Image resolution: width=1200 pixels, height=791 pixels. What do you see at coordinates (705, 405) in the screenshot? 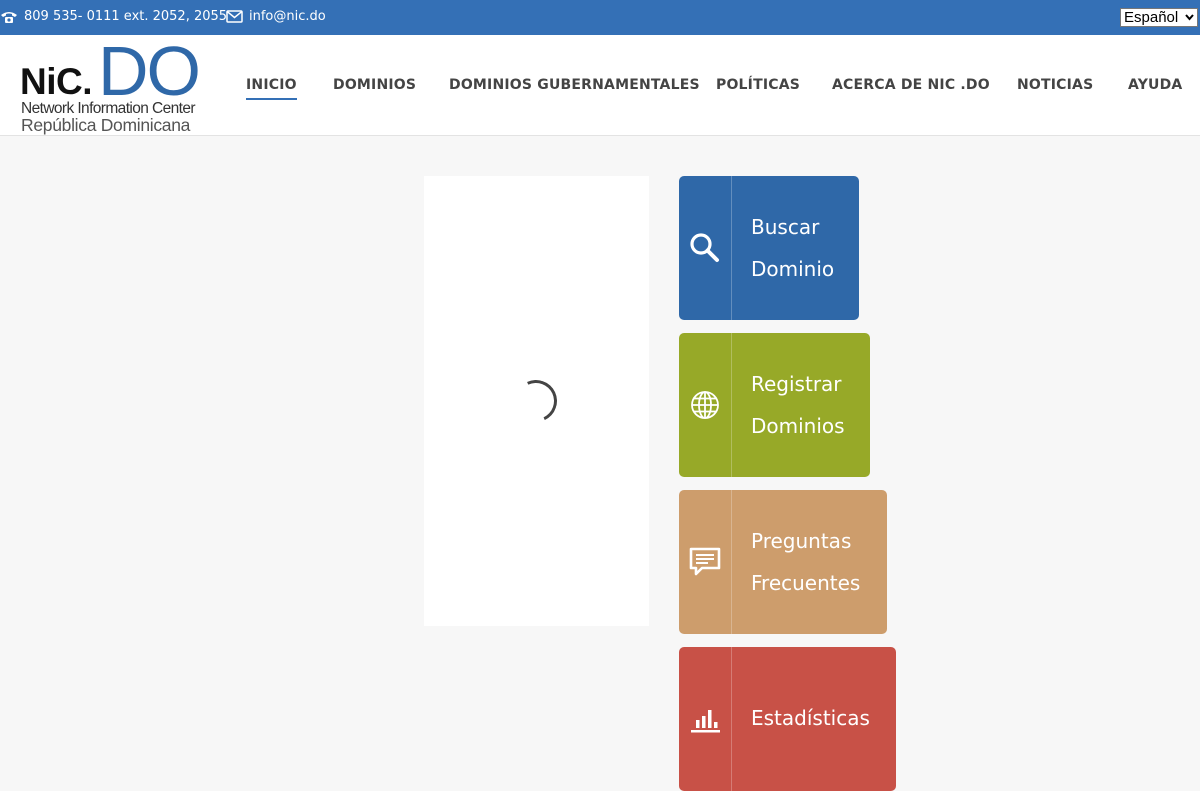
I see `globe-icon` at bounding box center [705, 405].